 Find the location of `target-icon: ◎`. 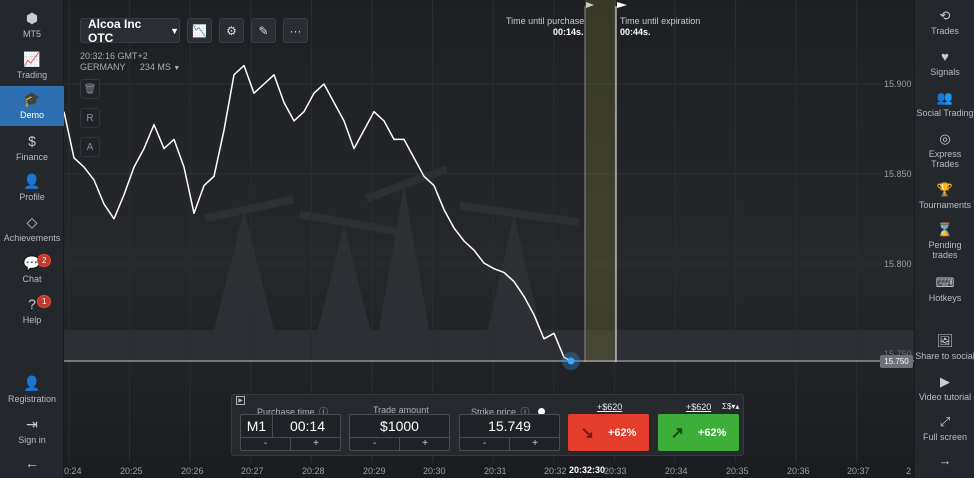

target-icon: ◎ is located at coordinates (945, 138).